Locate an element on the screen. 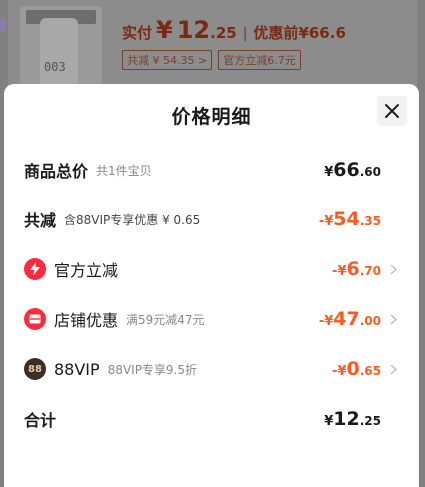  total-goods-currency: ¥ is located at coordinates (329, 172).